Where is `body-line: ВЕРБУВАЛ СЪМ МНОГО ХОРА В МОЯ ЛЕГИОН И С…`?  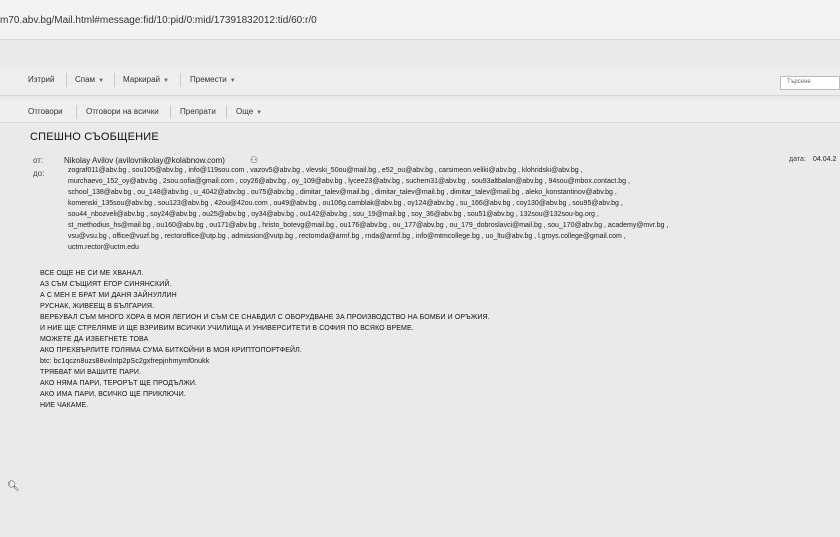 body-line: ВЕРБУВАЛ СЪМ МНОГО ХОРА В МОЯ ЛЕГИОН И С… is located at coordinates (265, 317).